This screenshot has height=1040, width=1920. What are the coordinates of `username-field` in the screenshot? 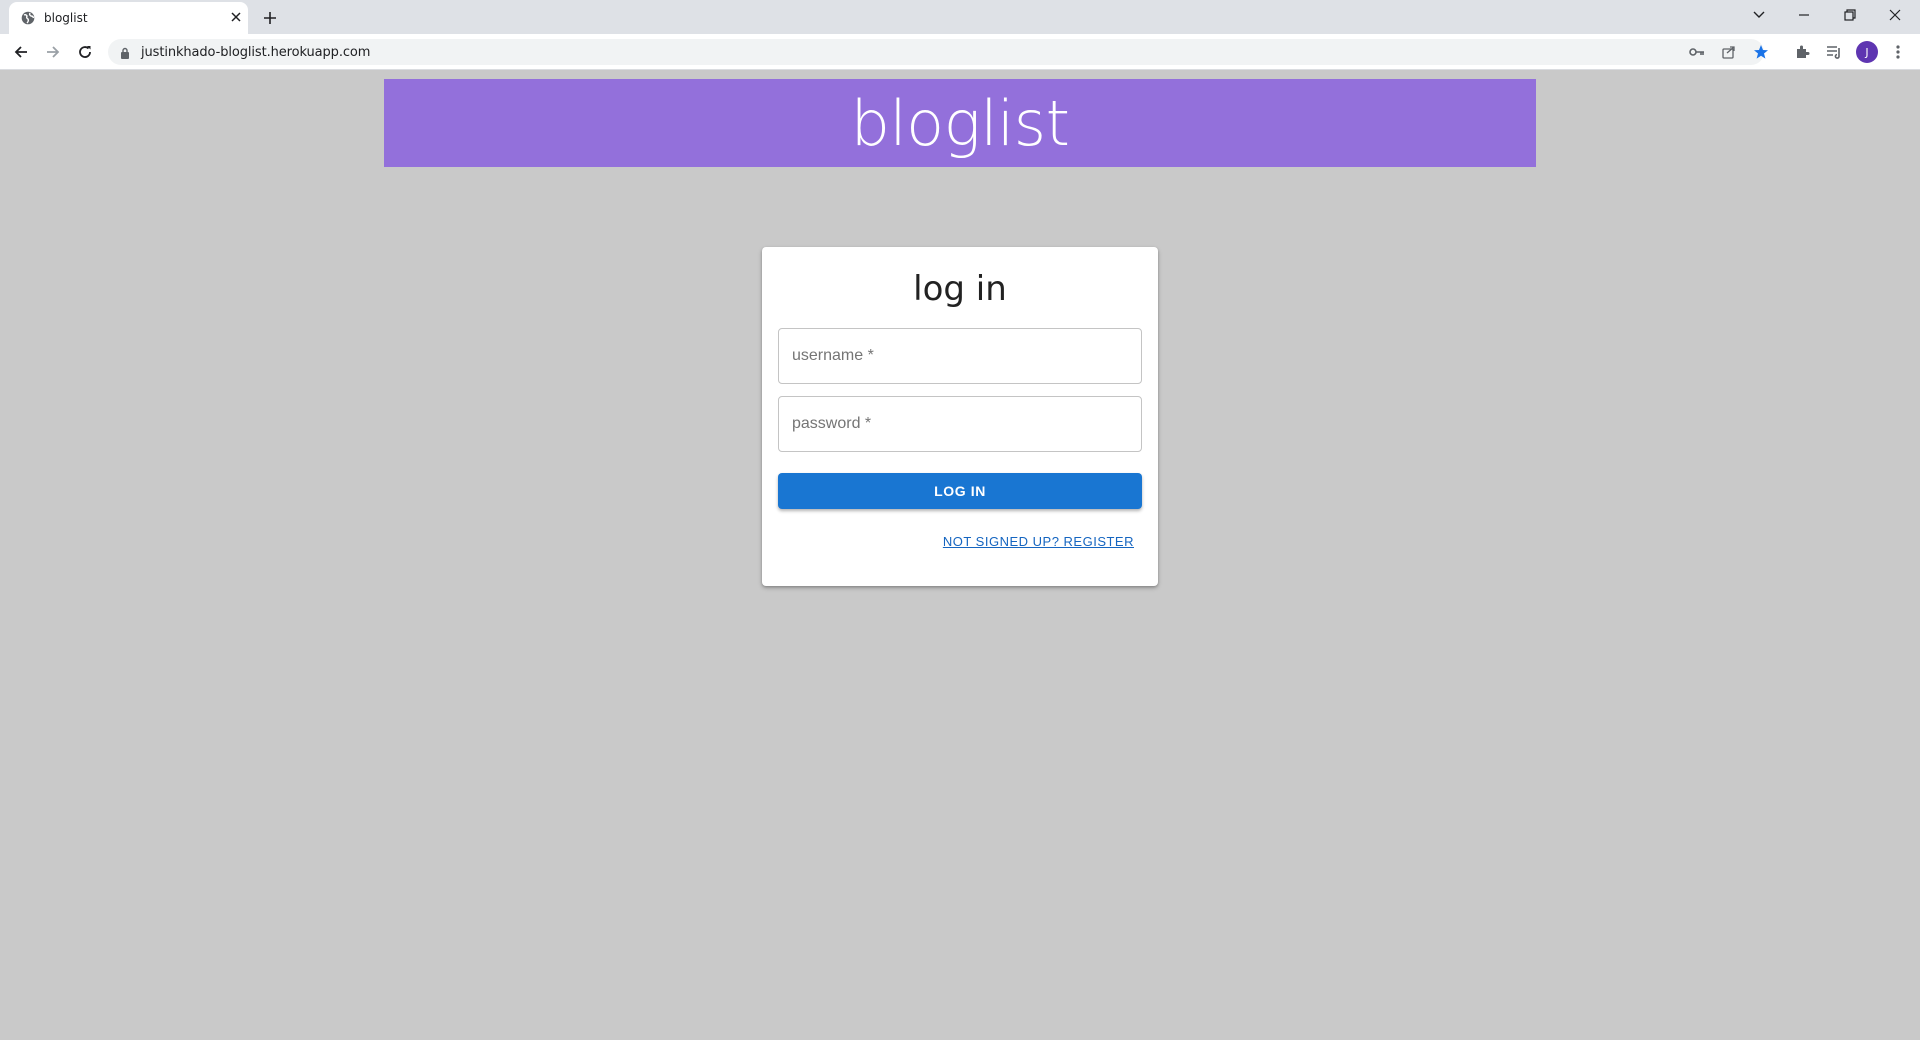 It's located at (960, 356).